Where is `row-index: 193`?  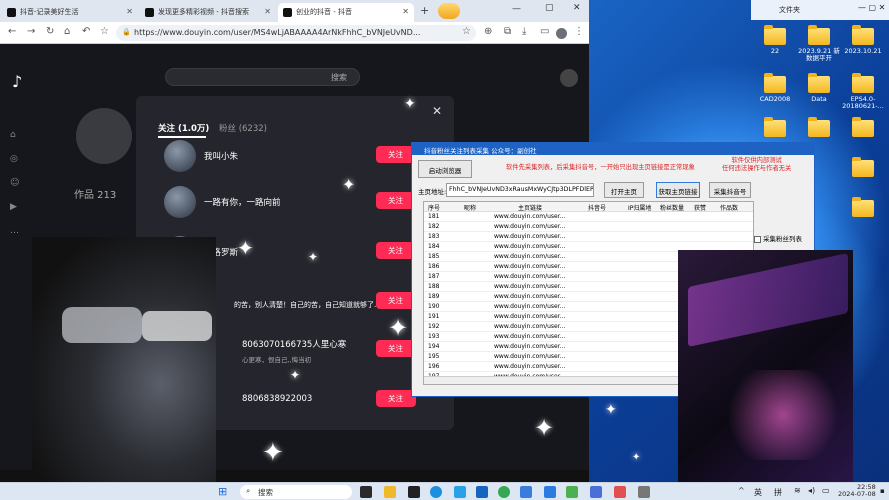
row-index: 193 is located at coordinates (434, 336).